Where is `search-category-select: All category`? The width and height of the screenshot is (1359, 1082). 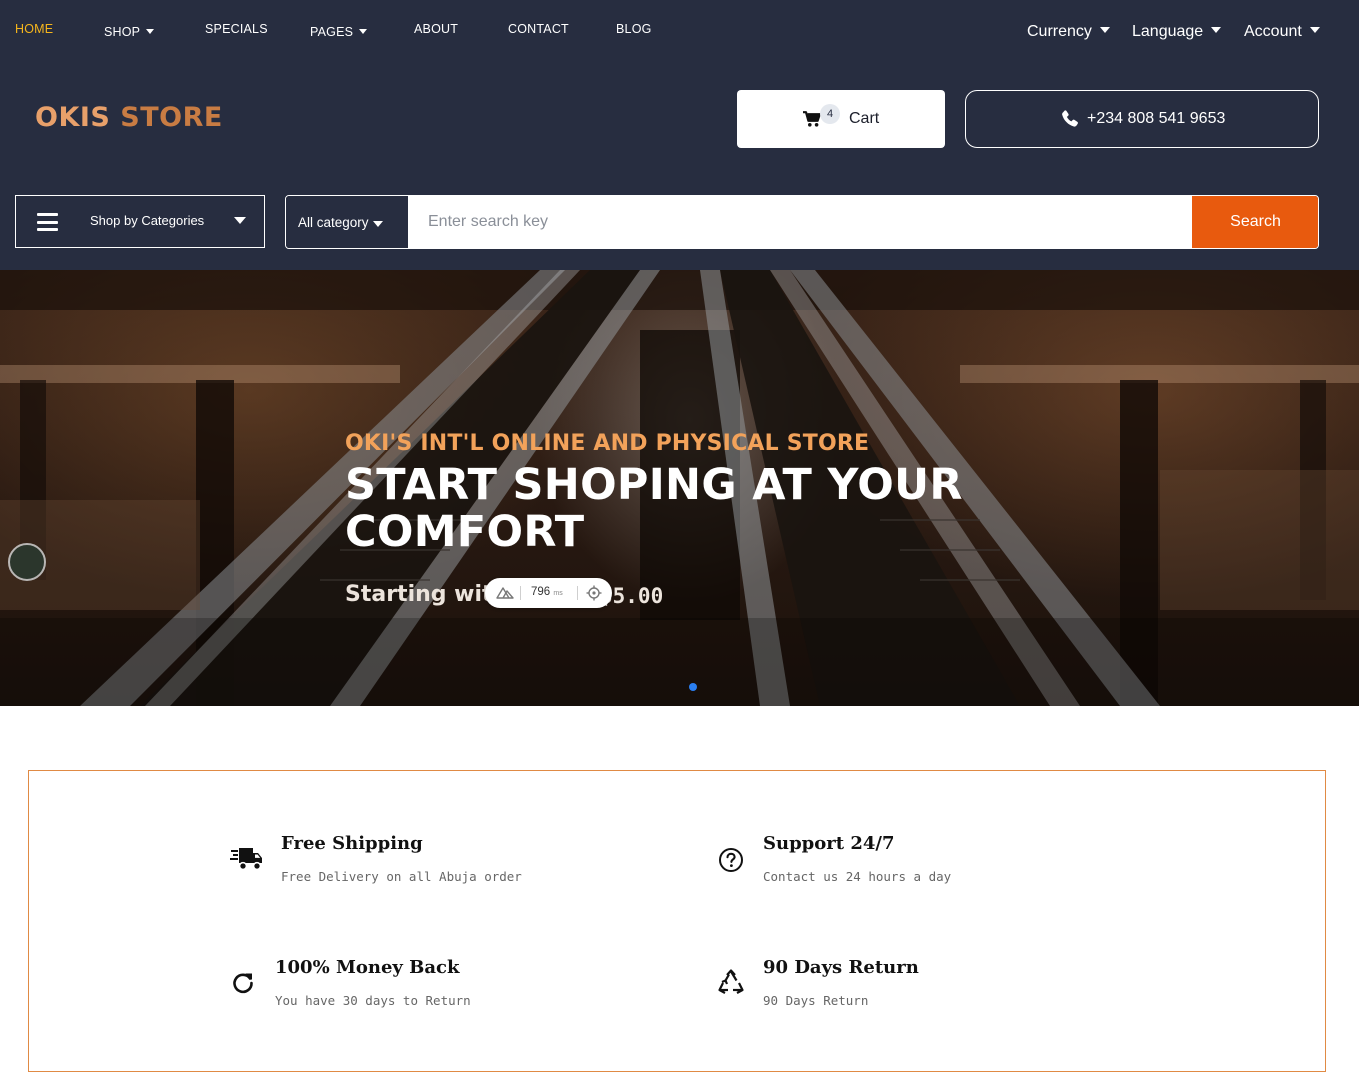 search-category-select: All category is located at coordinates (347, 222).